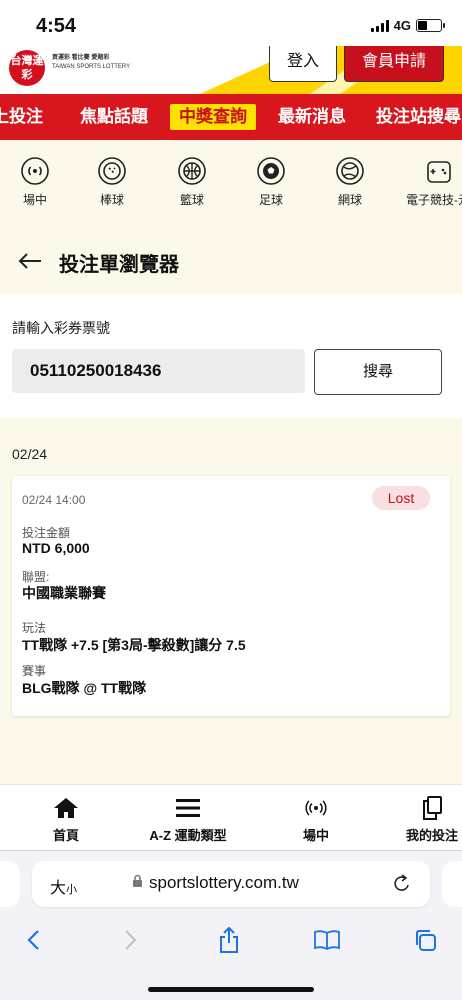 This screenshot has width=462, height=1000. What do you see at coordinates (10, 884) in the screenshot?
I see `previous-tab-preview` at bounding box center [10, 884].